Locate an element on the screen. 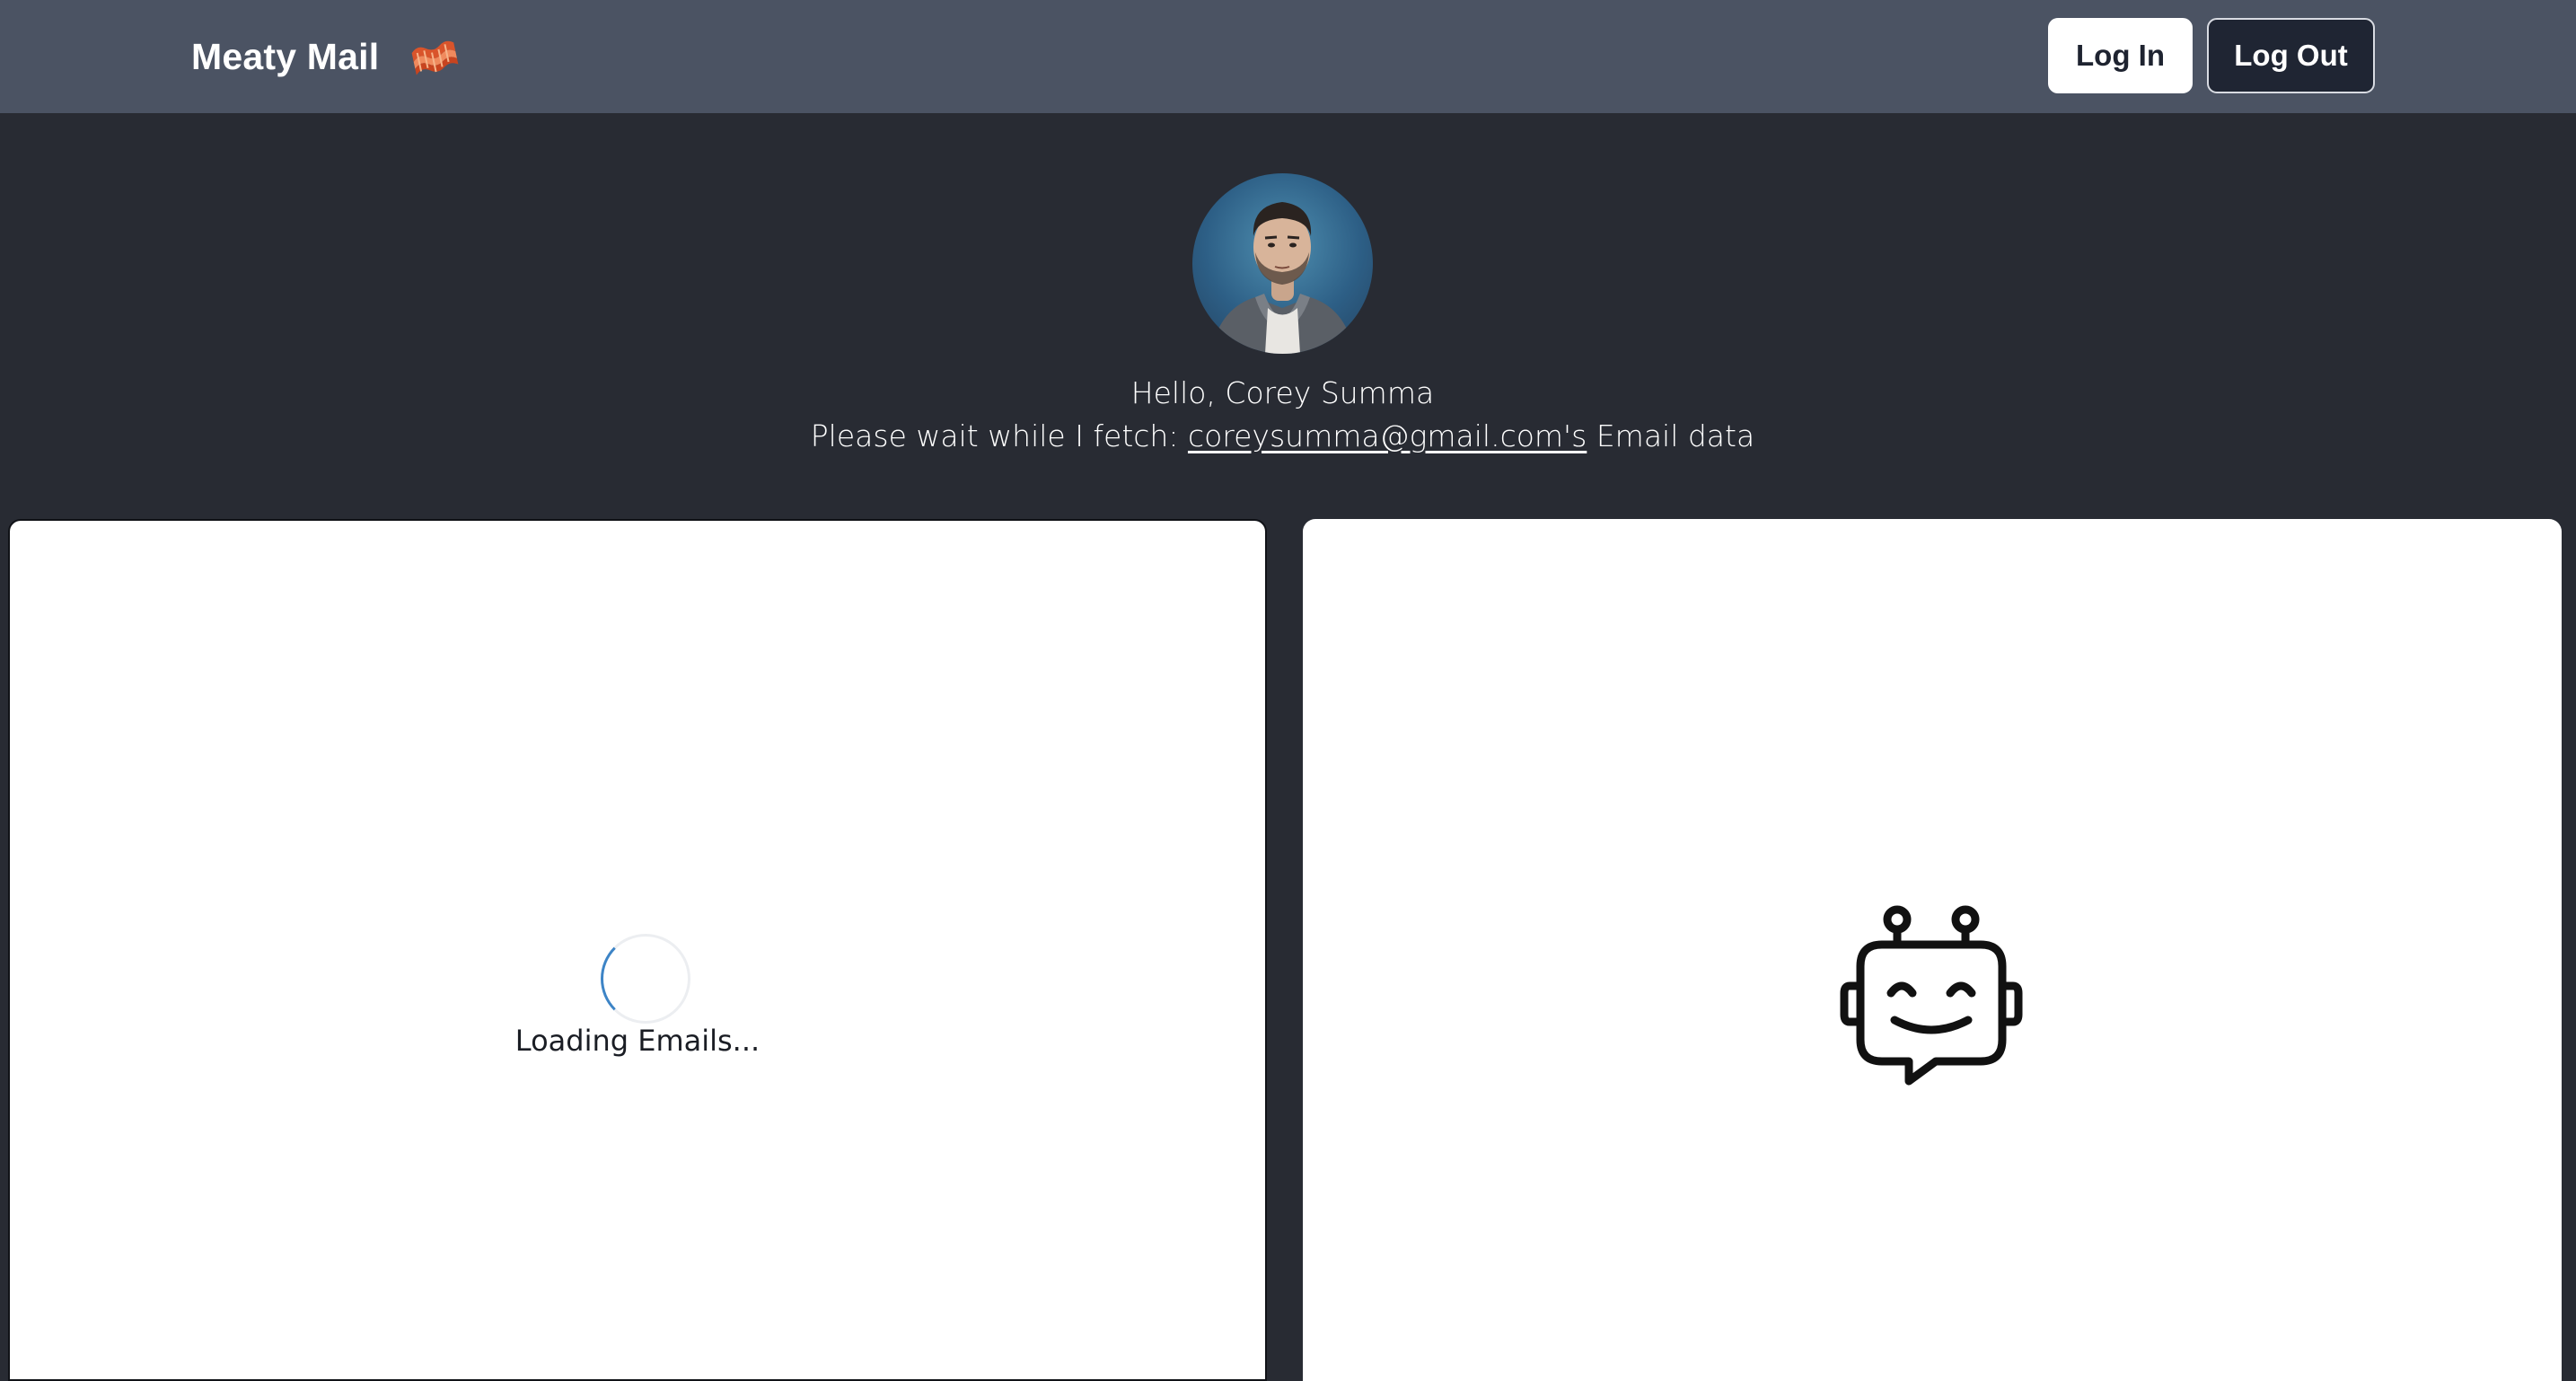 This screenshot has width=2576, height=1381. user-avatar is located at coordinates (1282, 263).